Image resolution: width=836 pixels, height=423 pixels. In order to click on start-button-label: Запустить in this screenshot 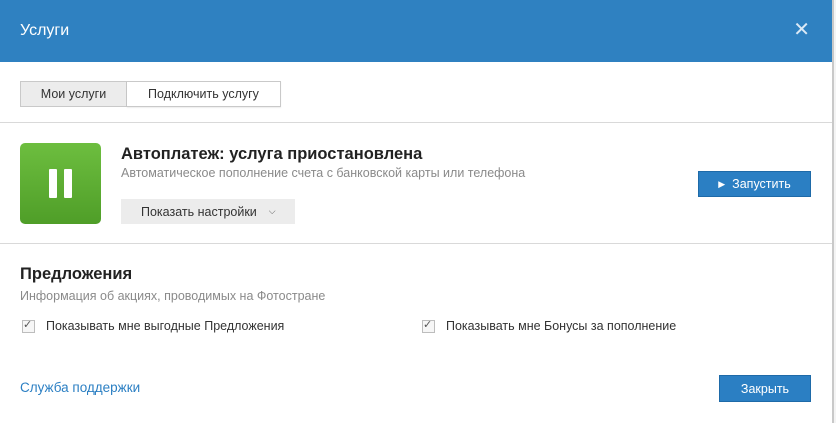, I will do `click(761, 184)`.